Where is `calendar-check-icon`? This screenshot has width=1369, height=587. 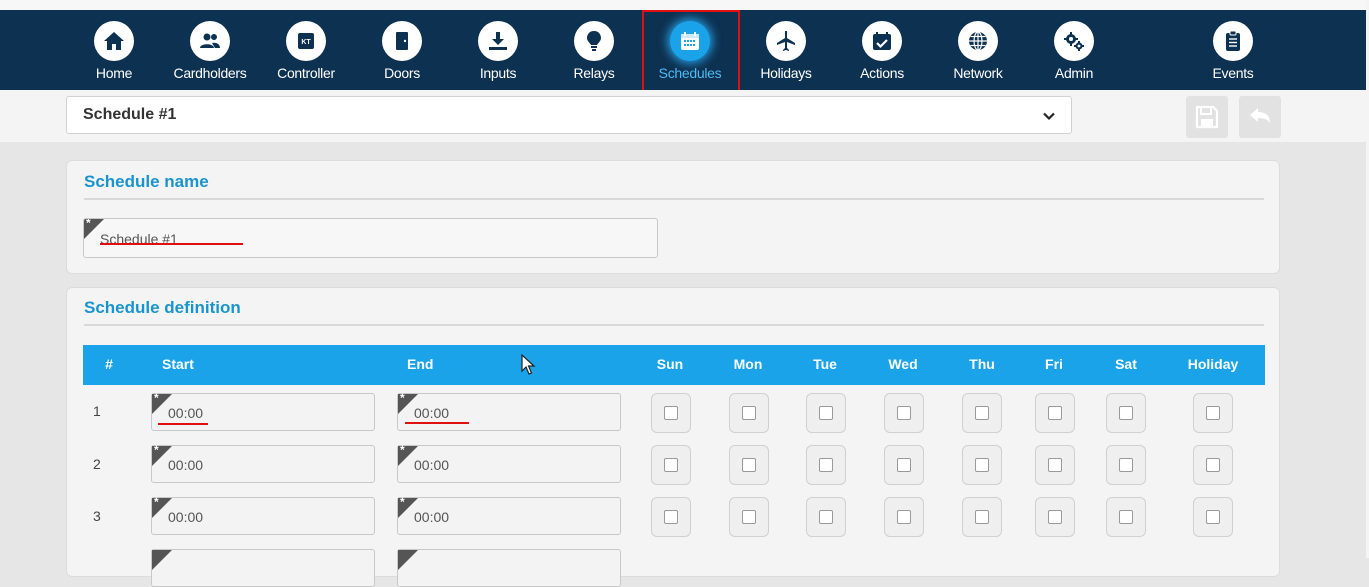
calendar-check-icon is located at coordinates (882, 41).